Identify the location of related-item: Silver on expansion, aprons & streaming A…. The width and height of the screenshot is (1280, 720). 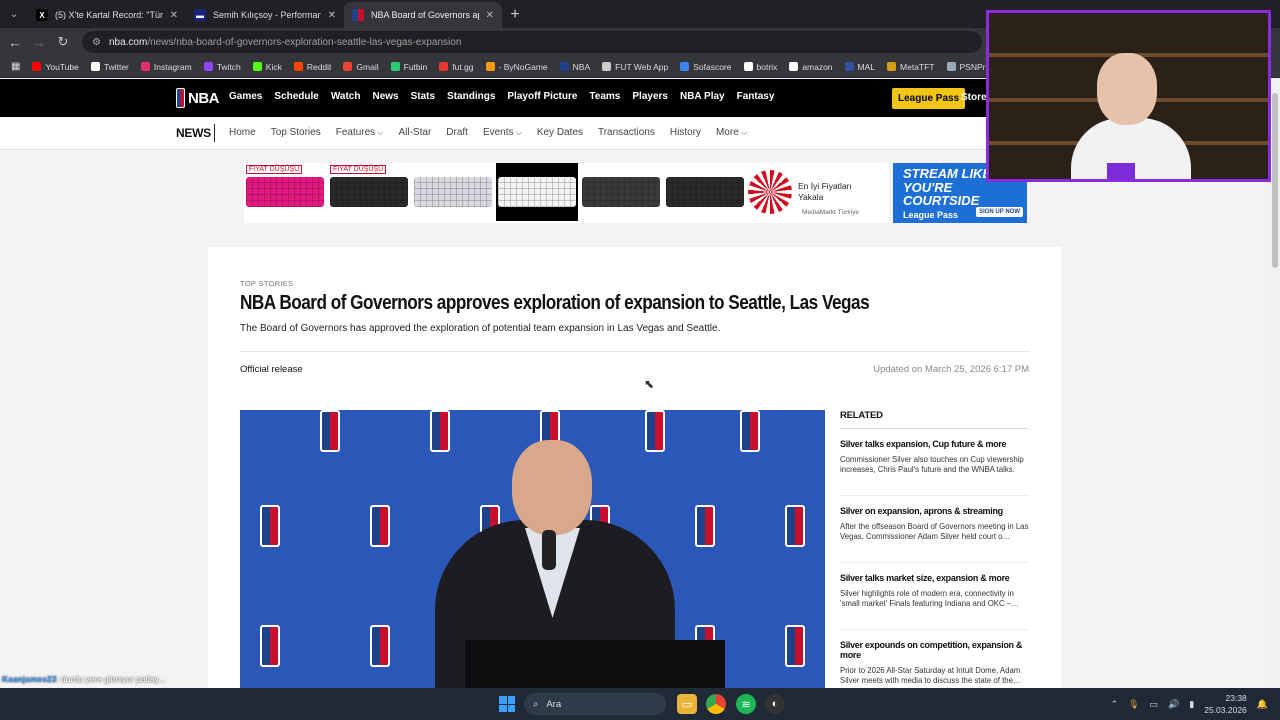
(934, 529).